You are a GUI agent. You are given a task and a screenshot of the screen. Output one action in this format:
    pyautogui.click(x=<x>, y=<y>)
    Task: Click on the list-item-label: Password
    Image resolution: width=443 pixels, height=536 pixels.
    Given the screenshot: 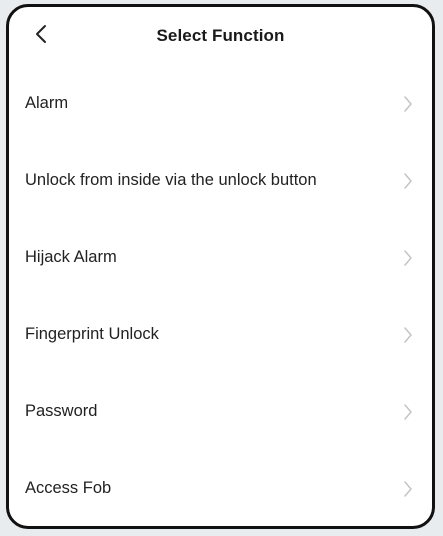 What is the action you would take?
    pyautogui.click(x=61, y=411)
    